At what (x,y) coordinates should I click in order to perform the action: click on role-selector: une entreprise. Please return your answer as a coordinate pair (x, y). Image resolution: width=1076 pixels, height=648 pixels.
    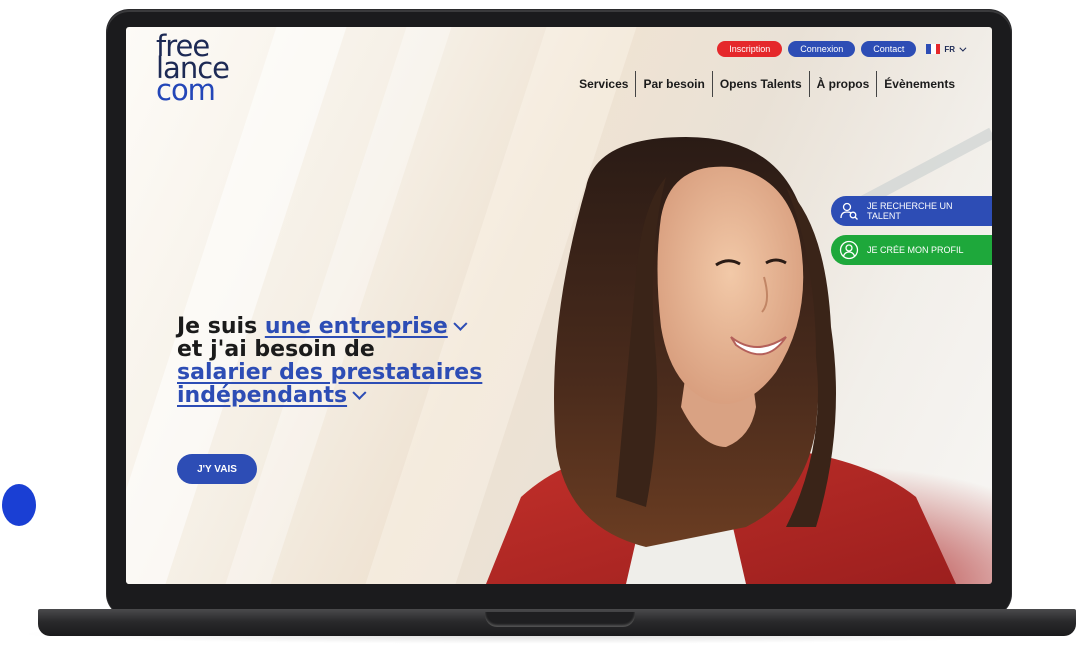
    Looking at the image, I should click on (366, 326).